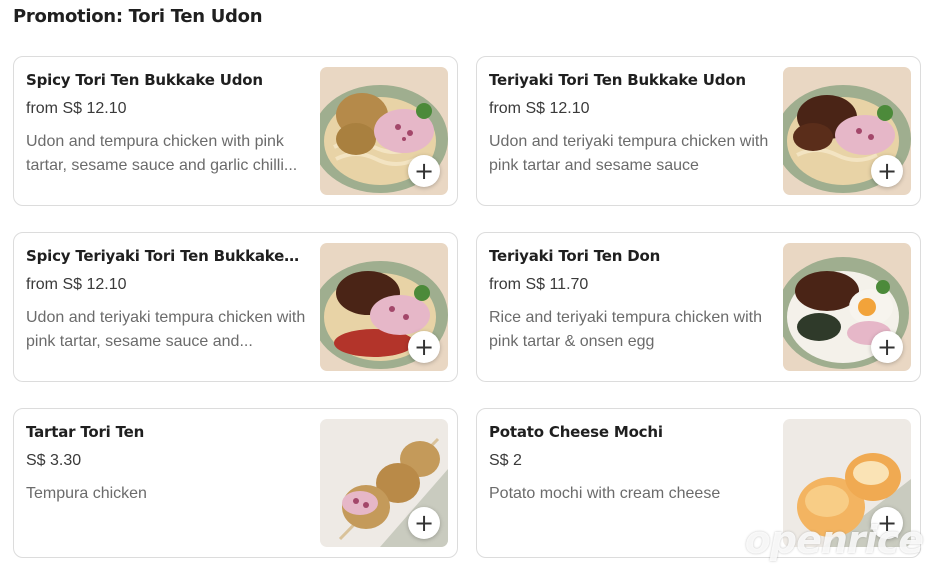  I want to click on item-price: from S$ 11.70, so click(539, 284).